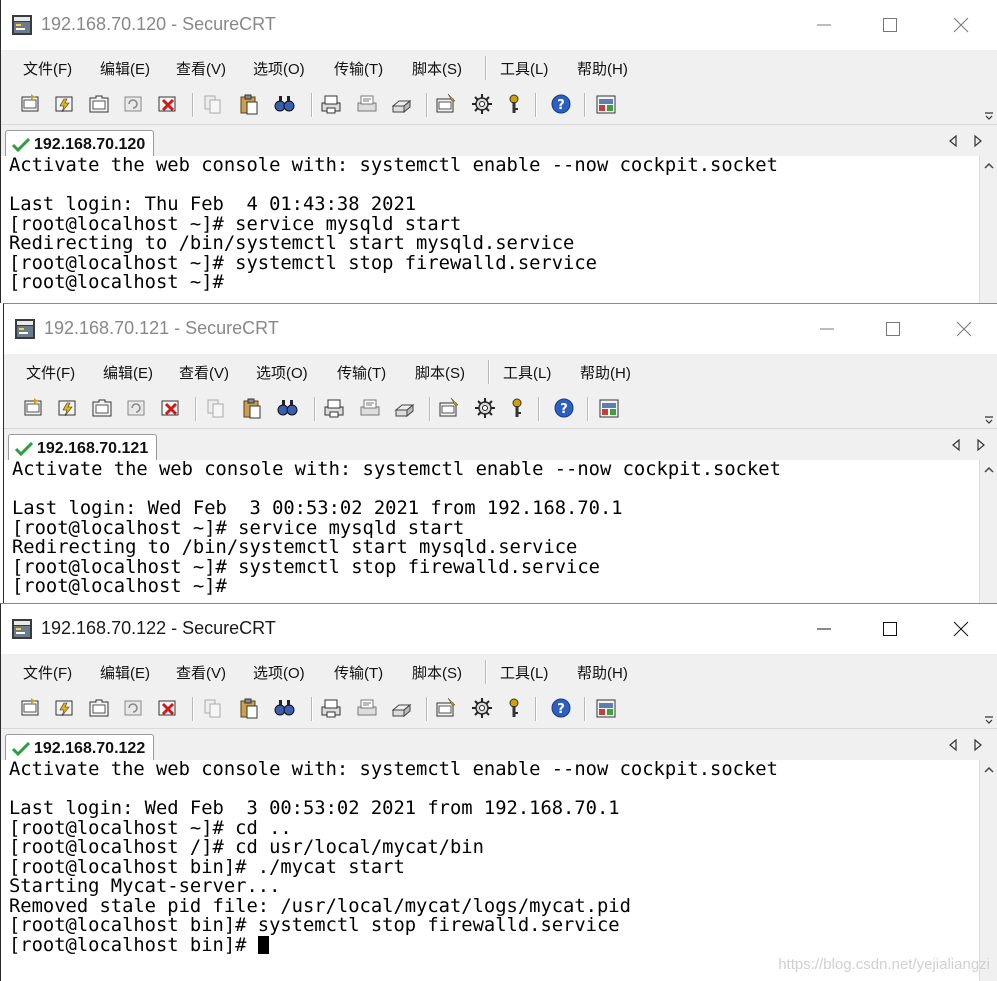  Describe the element at coordinates (500, 329) in the screenshot. I see `title-bar: 192.168.70.121 - SecureCRT` at that location.